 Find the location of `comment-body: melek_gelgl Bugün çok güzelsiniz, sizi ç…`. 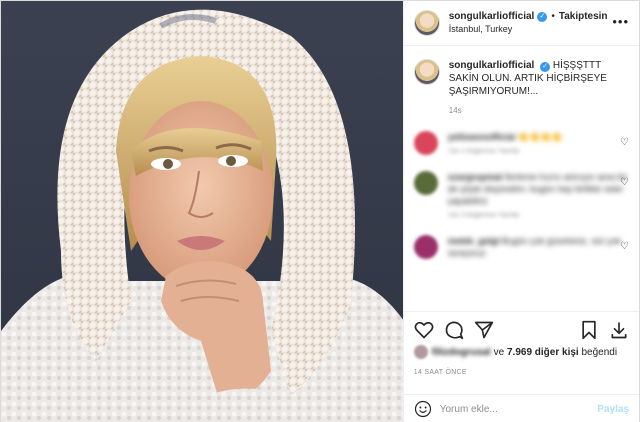

comment-body: melek_gelgl Bugün çok güzelsiniz, sizi ç… is located at coordinates (538, 247).